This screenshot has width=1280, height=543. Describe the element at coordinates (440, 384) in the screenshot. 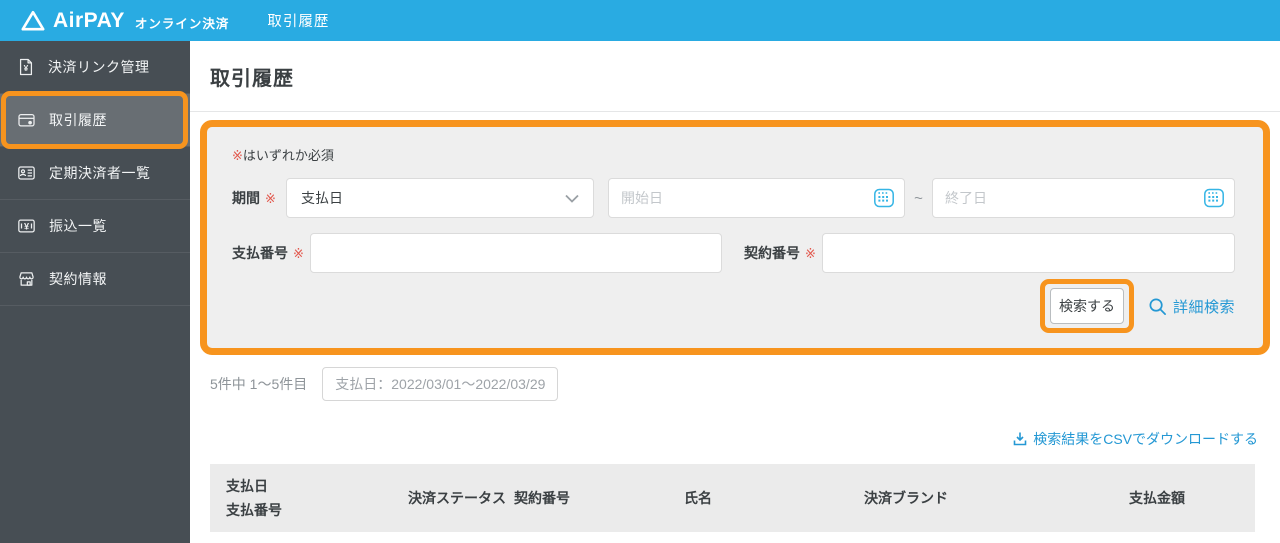

I see `filter-badge: 支払日：2022/03/01〜2022/03/29` at that location.